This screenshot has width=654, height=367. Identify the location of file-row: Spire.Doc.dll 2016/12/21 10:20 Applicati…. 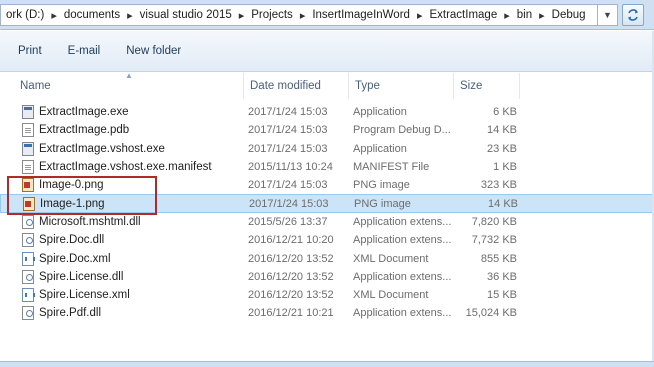
(327, 240).